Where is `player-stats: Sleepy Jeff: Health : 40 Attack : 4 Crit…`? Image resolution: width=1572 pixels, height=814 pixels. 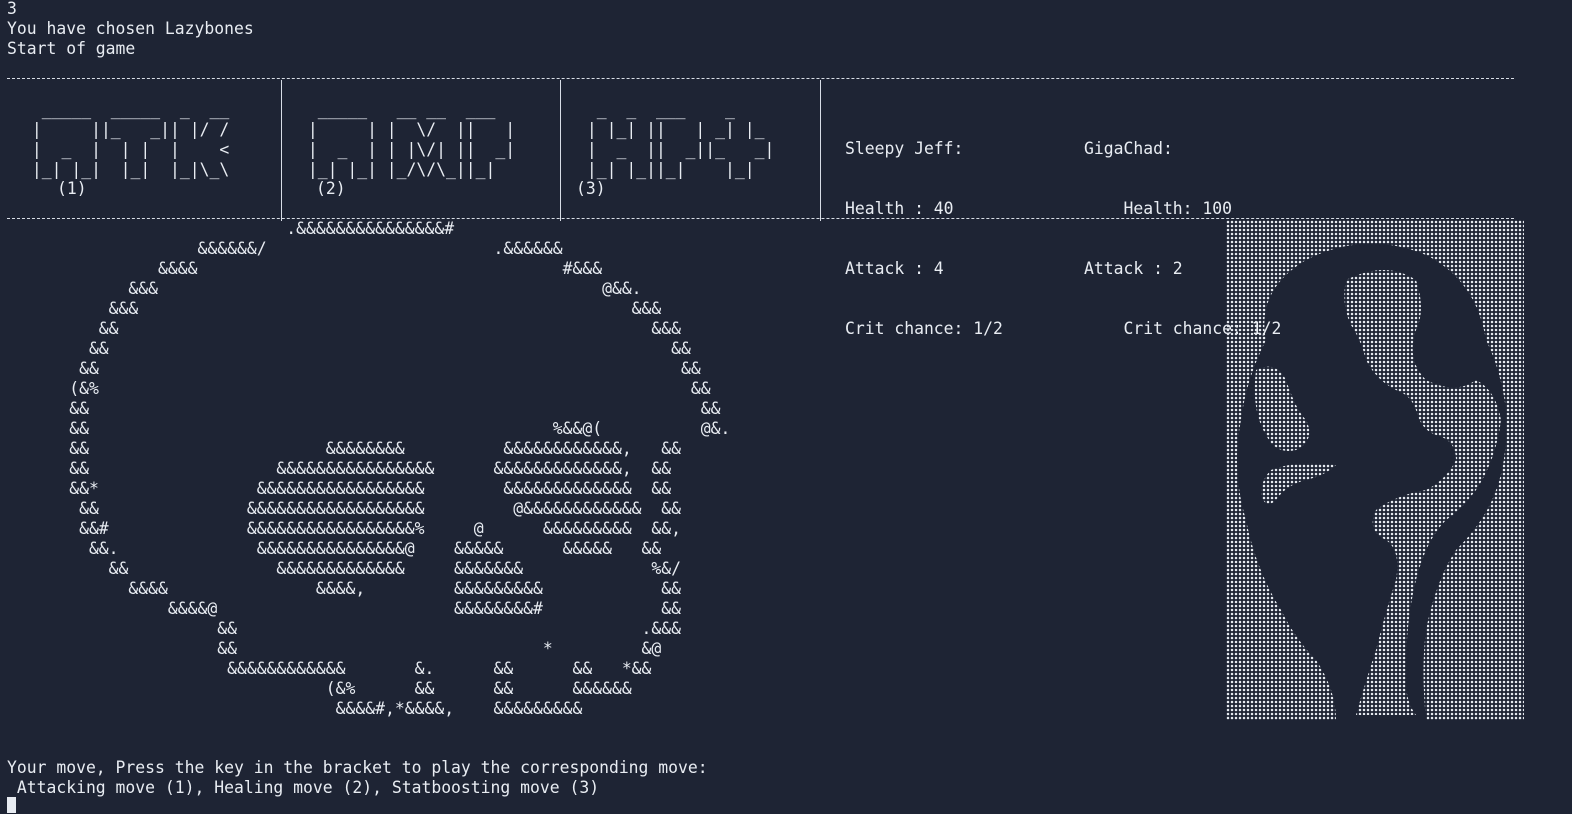 player-stats: Sleepy Jeff: Health : 40 Attack : 4 Crit… is located at coordinates (924, 229).